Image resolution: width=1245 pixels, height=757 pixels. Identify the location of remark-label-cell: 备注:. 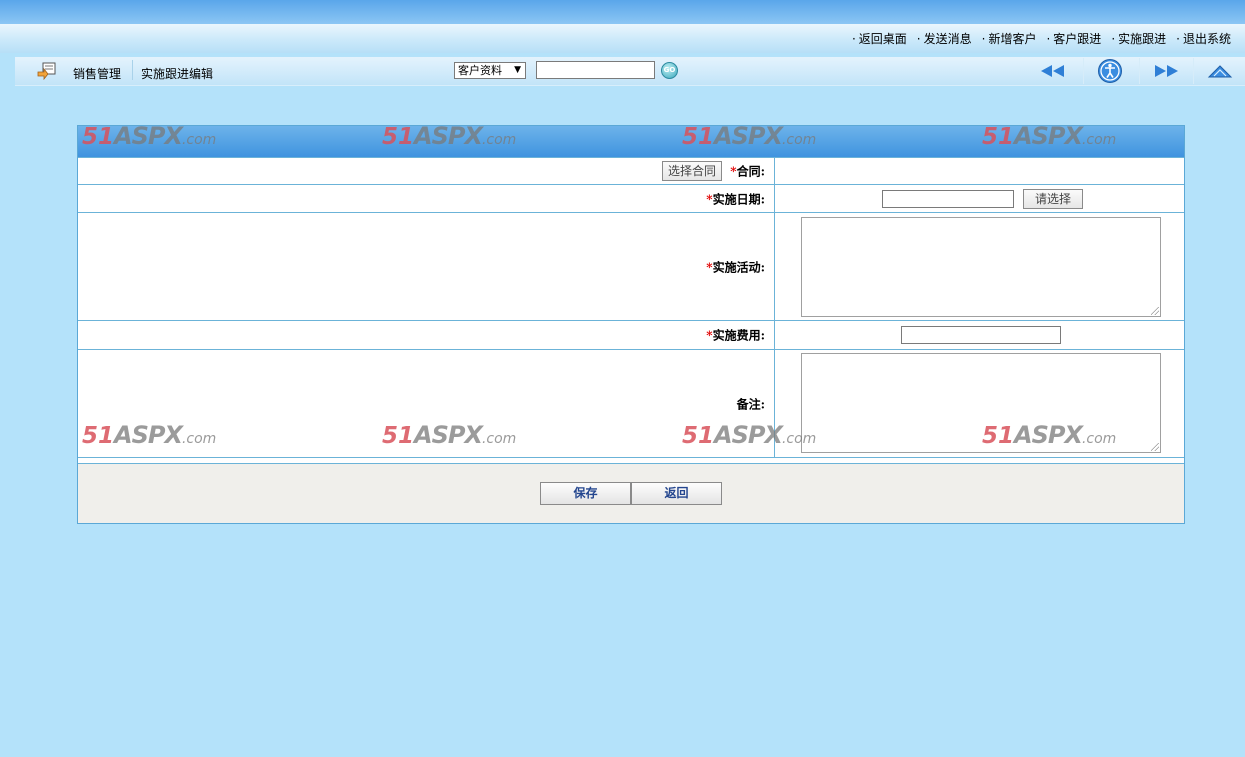
(426, 403).